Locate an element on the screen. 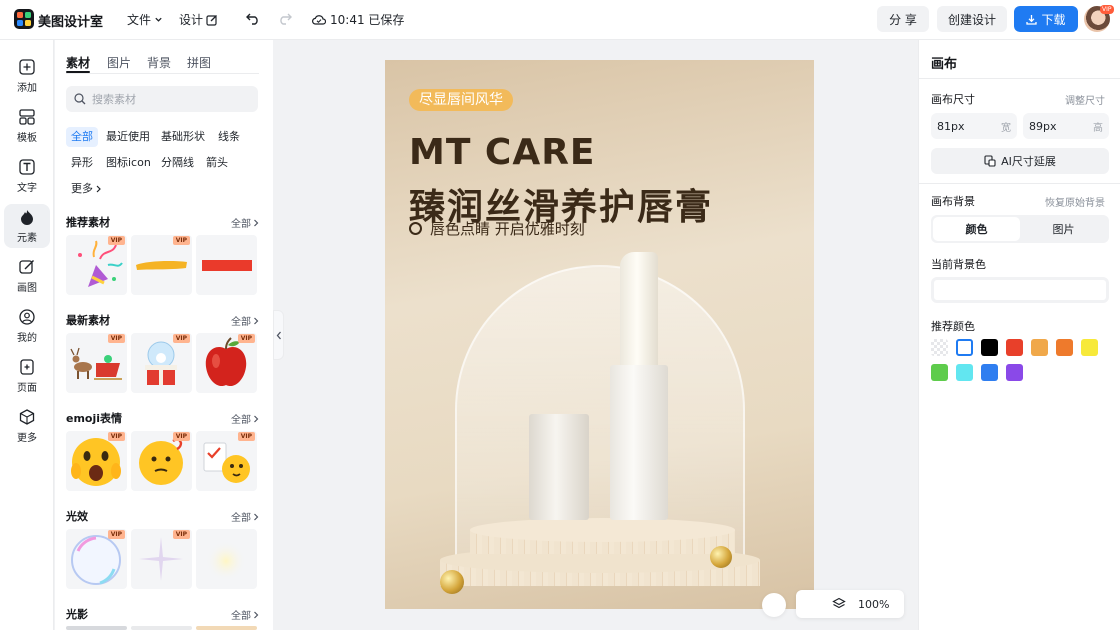  lipstick-cap is located at coordinates (559, 467).